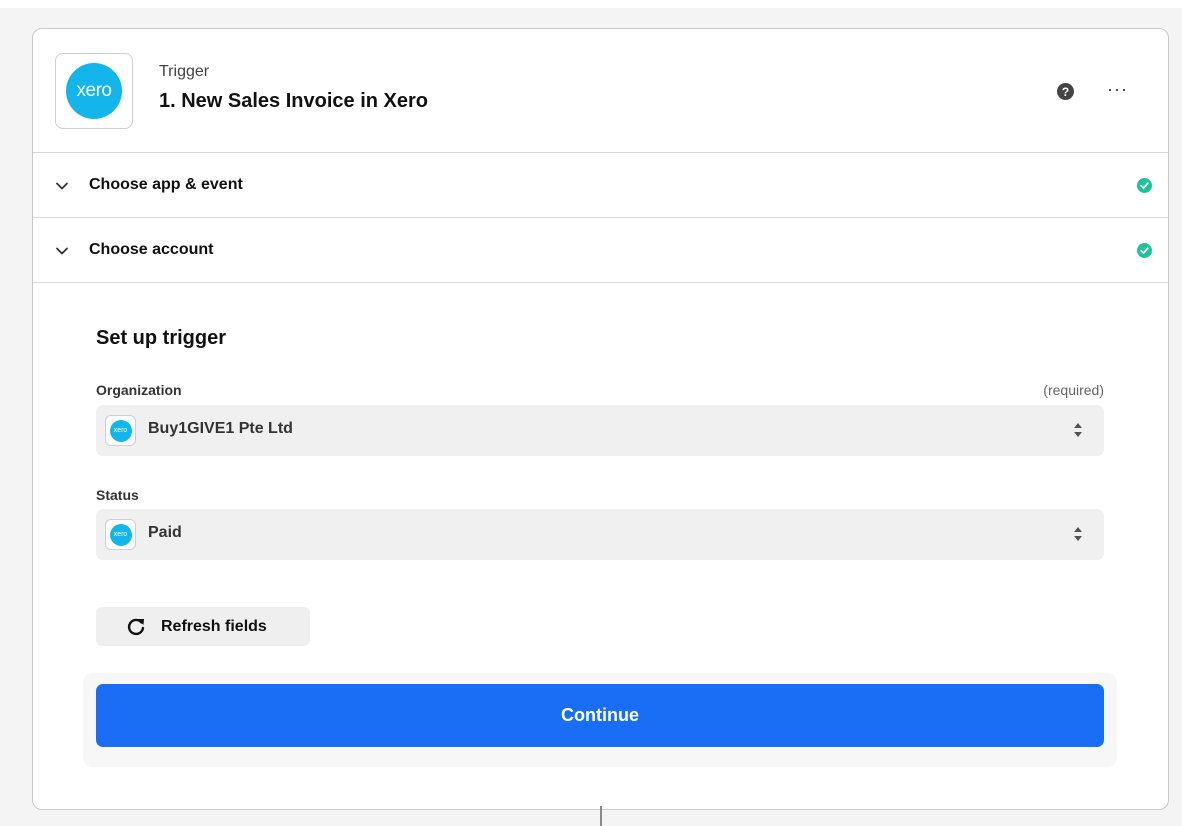  I want to click on refresh-fields-button: Refresh fields, so click(203, 626).